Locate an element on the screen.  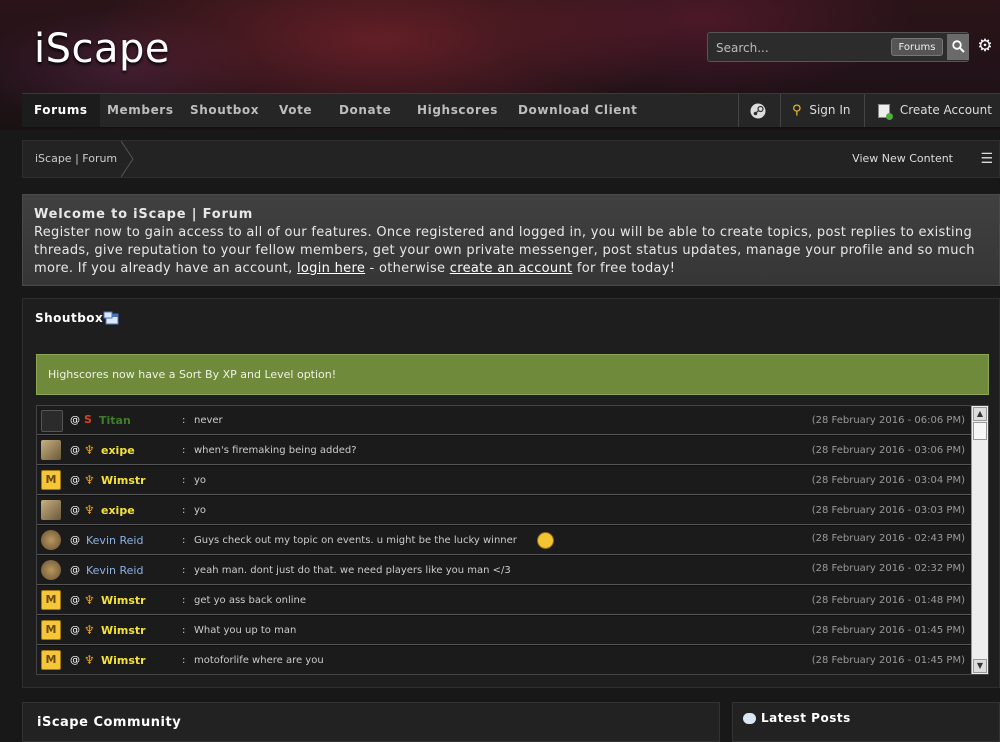
shout-time: (28 February 2016 - 03:03 PM) is located at coordinates (888, 510).